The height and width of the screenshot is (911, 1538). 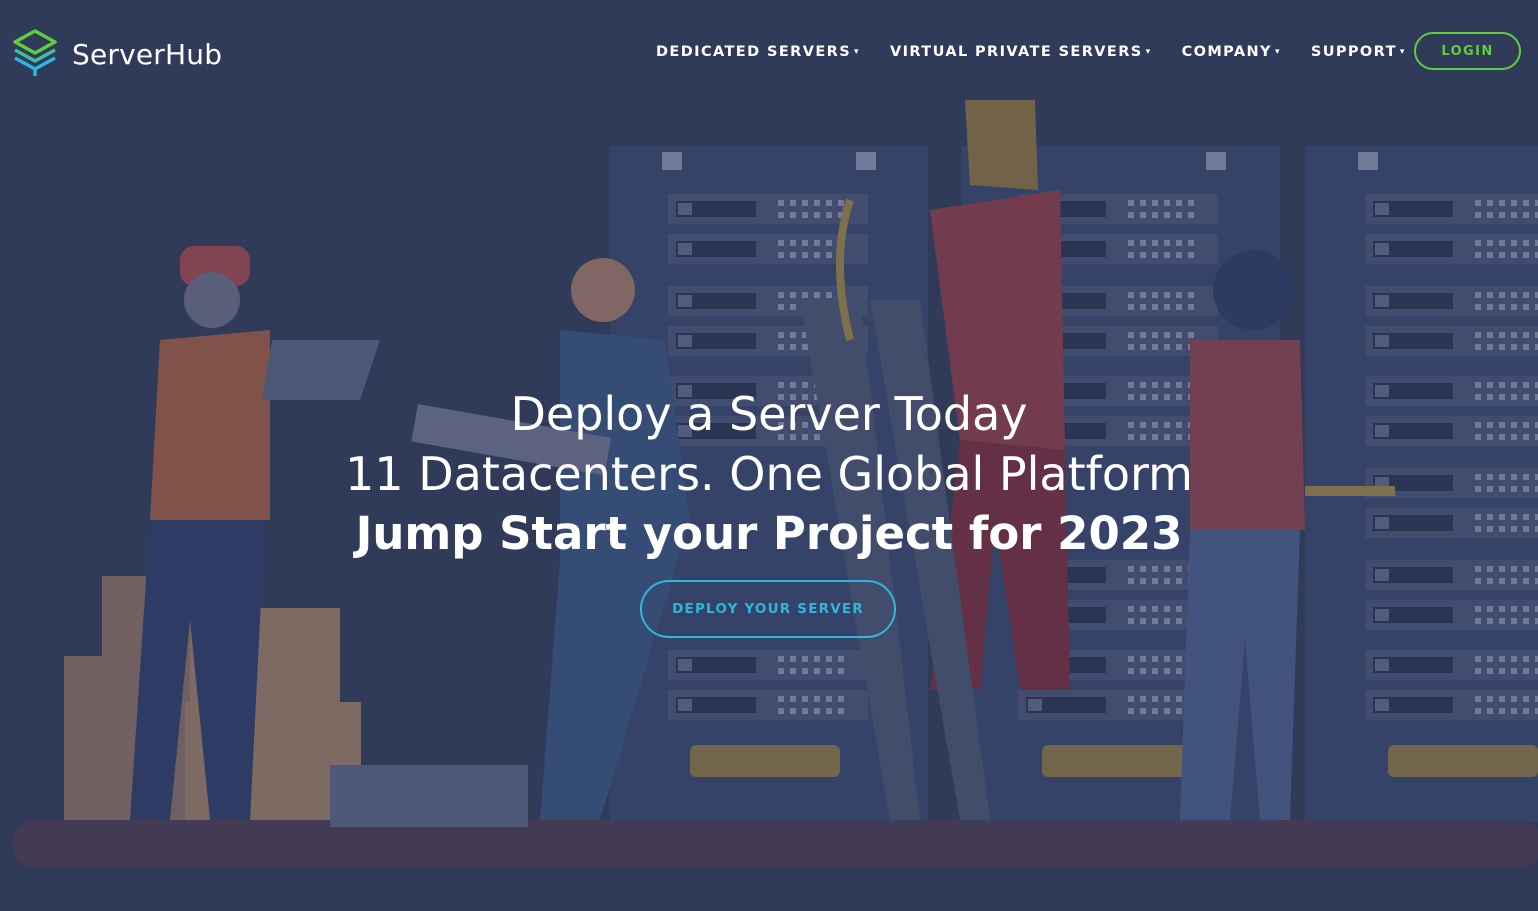 I want to click on hero-title: Deploy a Server Today, so click(x=769, y=414).